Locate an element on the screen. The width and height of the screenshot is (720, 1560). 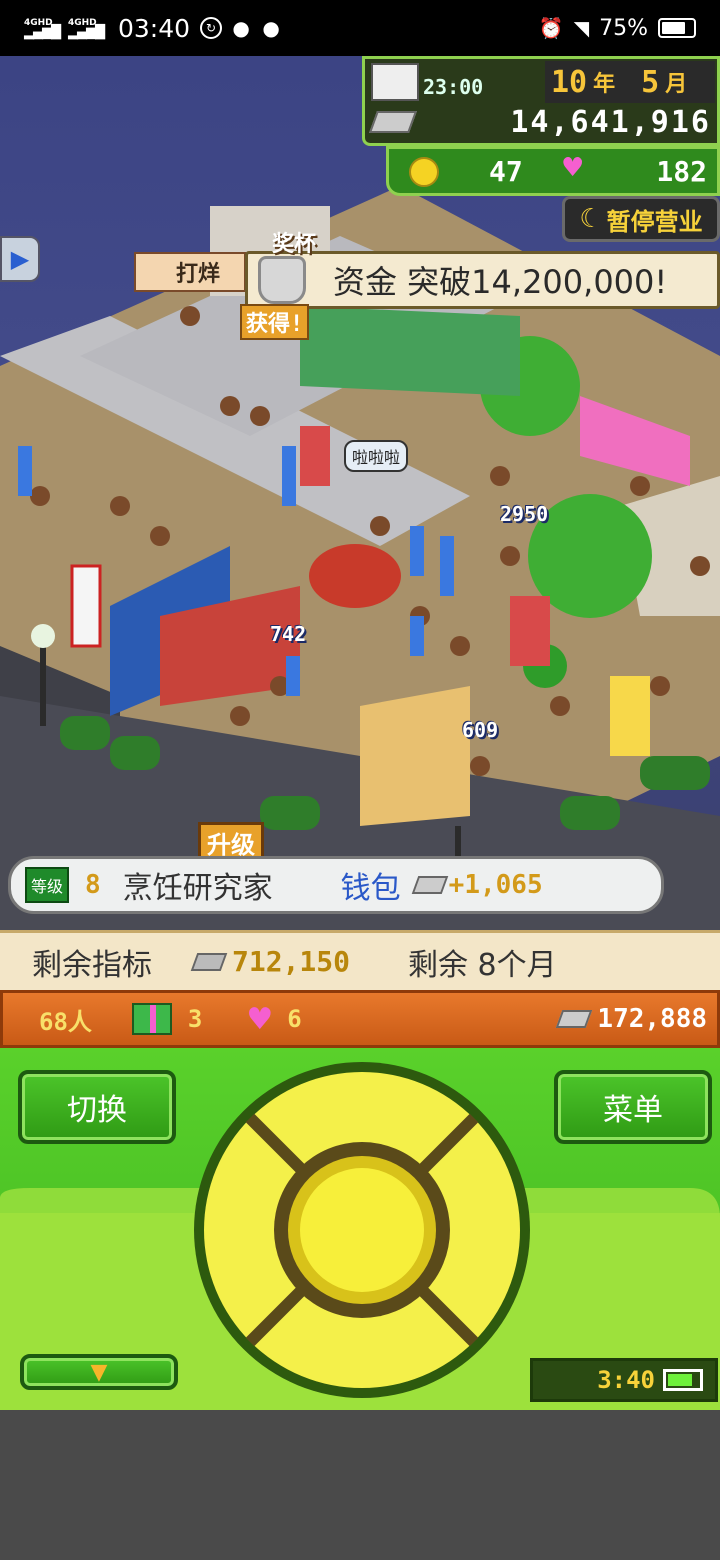
hud-clock: 23:00 is located at coordinates (453, 87).